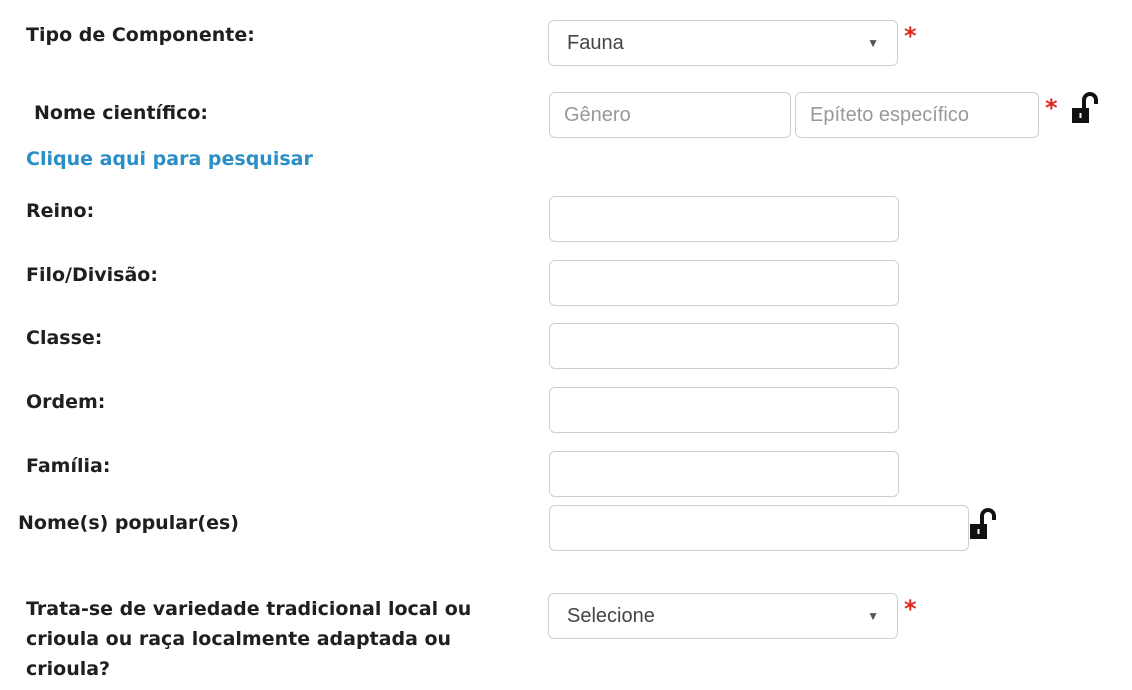 The width and height of the screenshot is (1132, 690). What do you see at coordinates (724, 346) in the screenshot?
I see `classe-input` at bounding box center [724, 346].